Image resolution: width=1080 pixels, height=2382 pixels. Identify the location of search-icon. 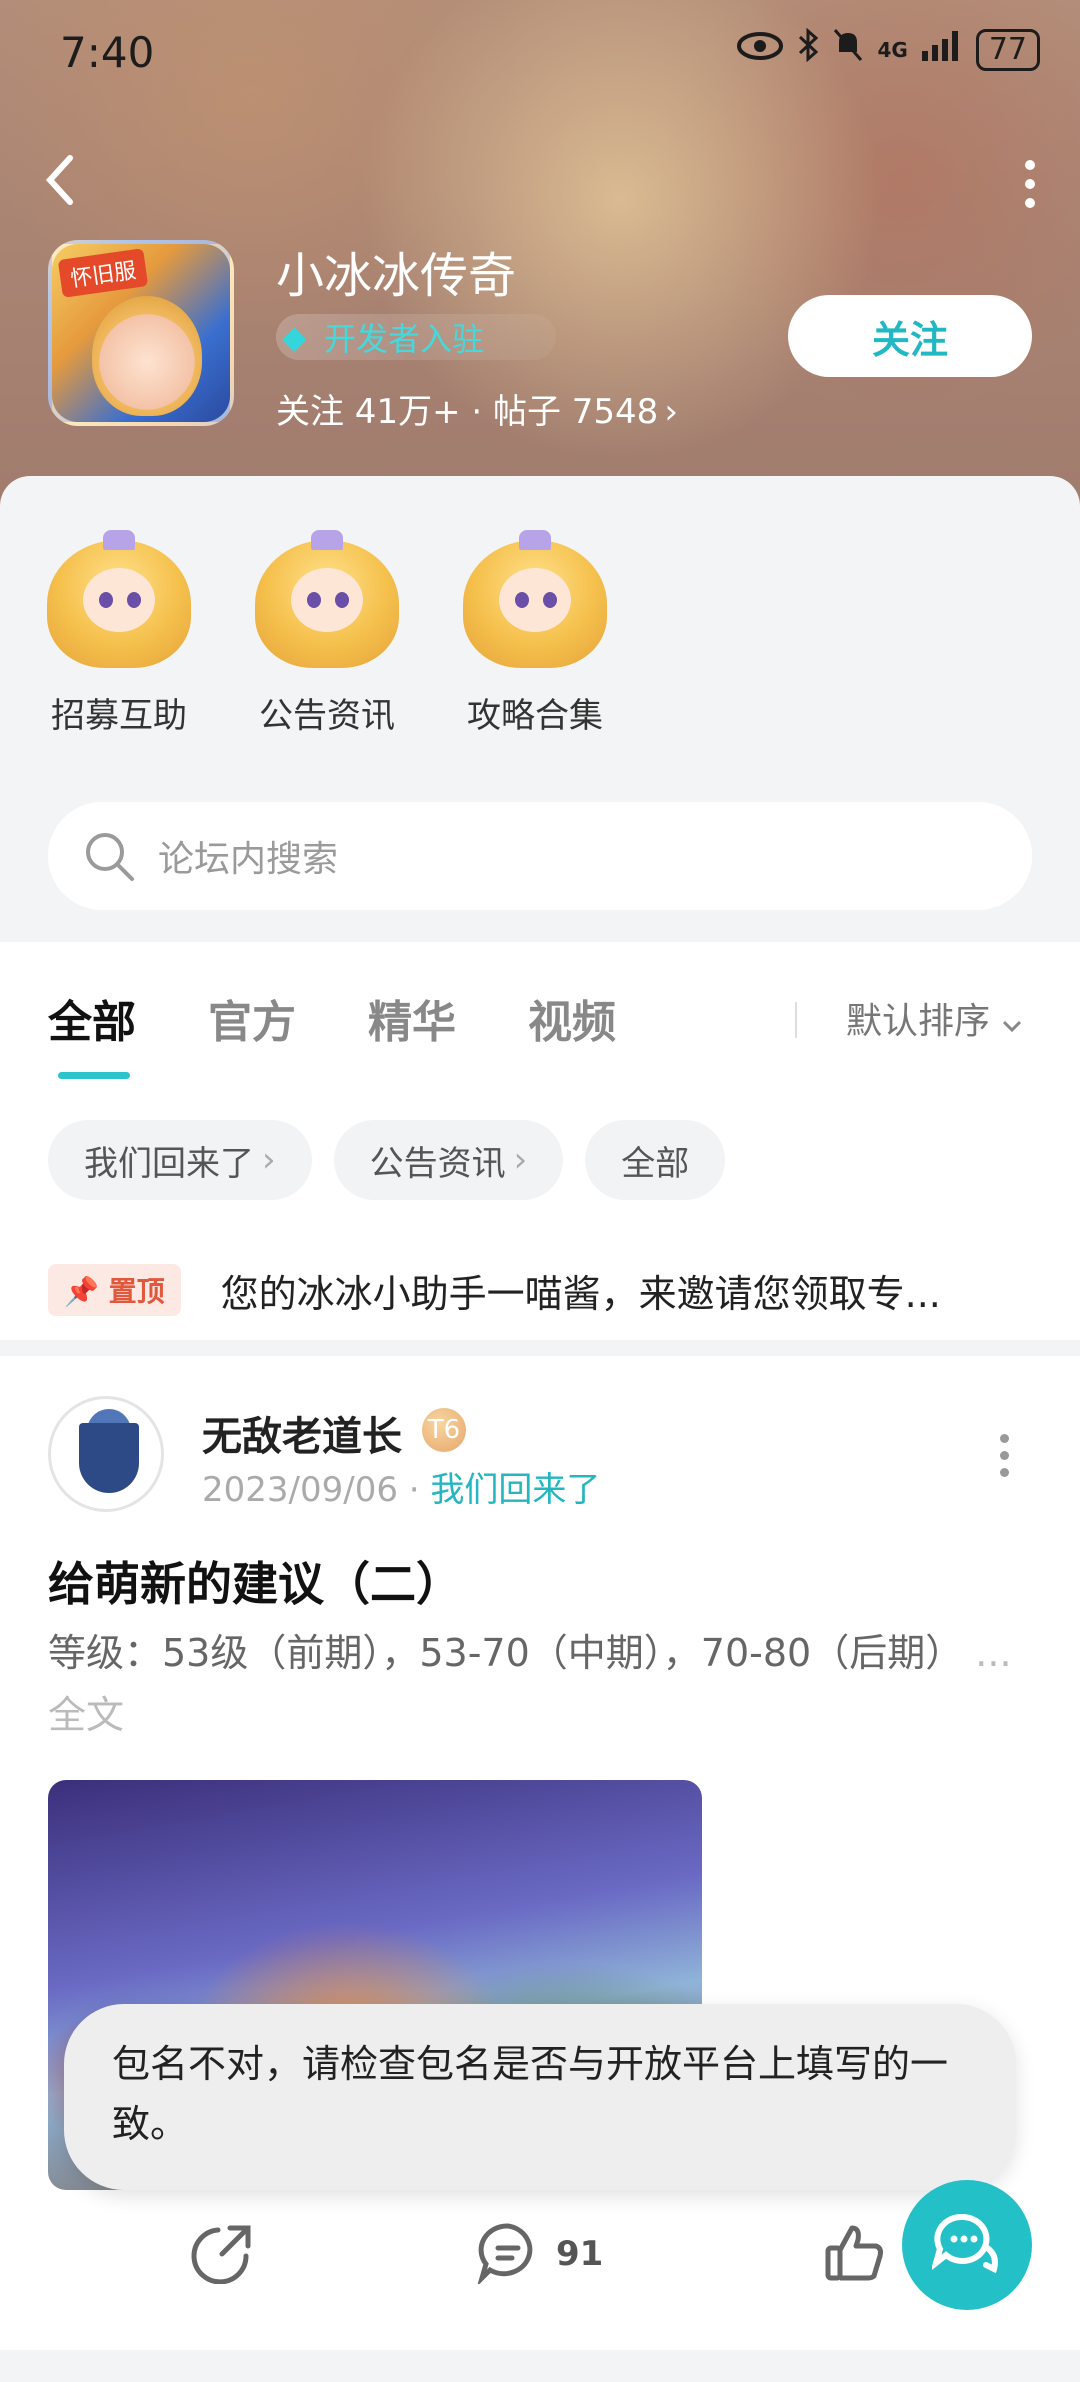
(109, 856).